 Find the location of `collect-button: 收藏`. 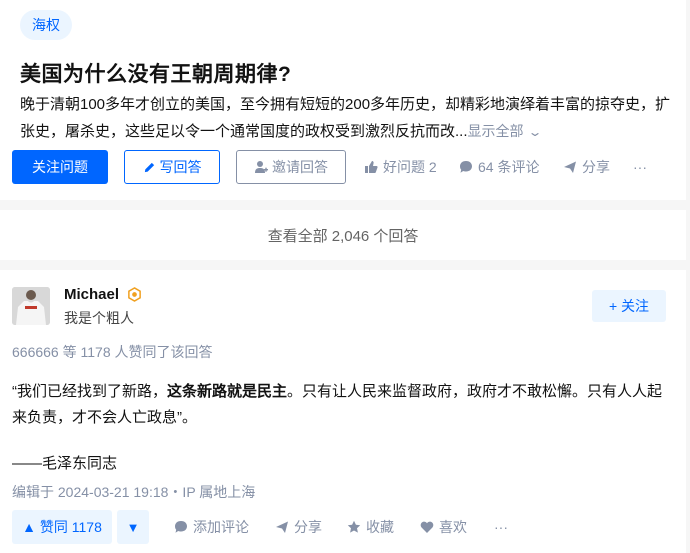

collect-button: 收藏 is located at coordinates (370, 527).